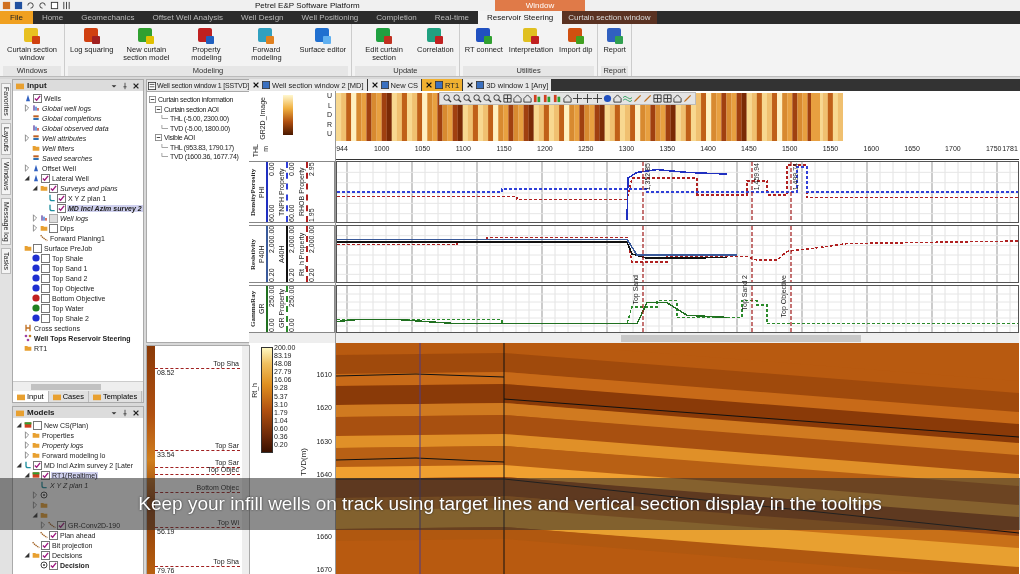  I want to click on ribbon-tab: Completion, so click(396, 17).